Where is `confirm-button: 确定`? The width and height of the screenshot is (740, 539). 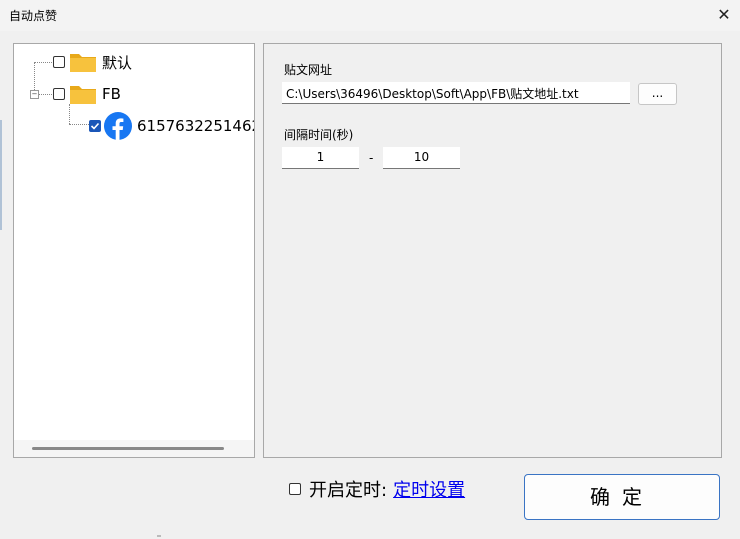
confirm-button: 确定 is located at coordinates (622, 497).